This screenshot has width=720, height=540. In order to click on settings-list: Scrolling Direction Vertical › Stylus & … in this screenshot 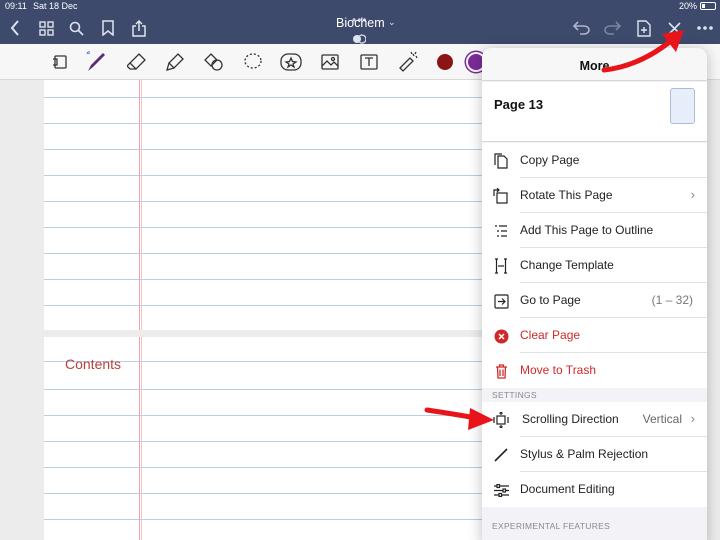, I will do `click(594, 454)`.